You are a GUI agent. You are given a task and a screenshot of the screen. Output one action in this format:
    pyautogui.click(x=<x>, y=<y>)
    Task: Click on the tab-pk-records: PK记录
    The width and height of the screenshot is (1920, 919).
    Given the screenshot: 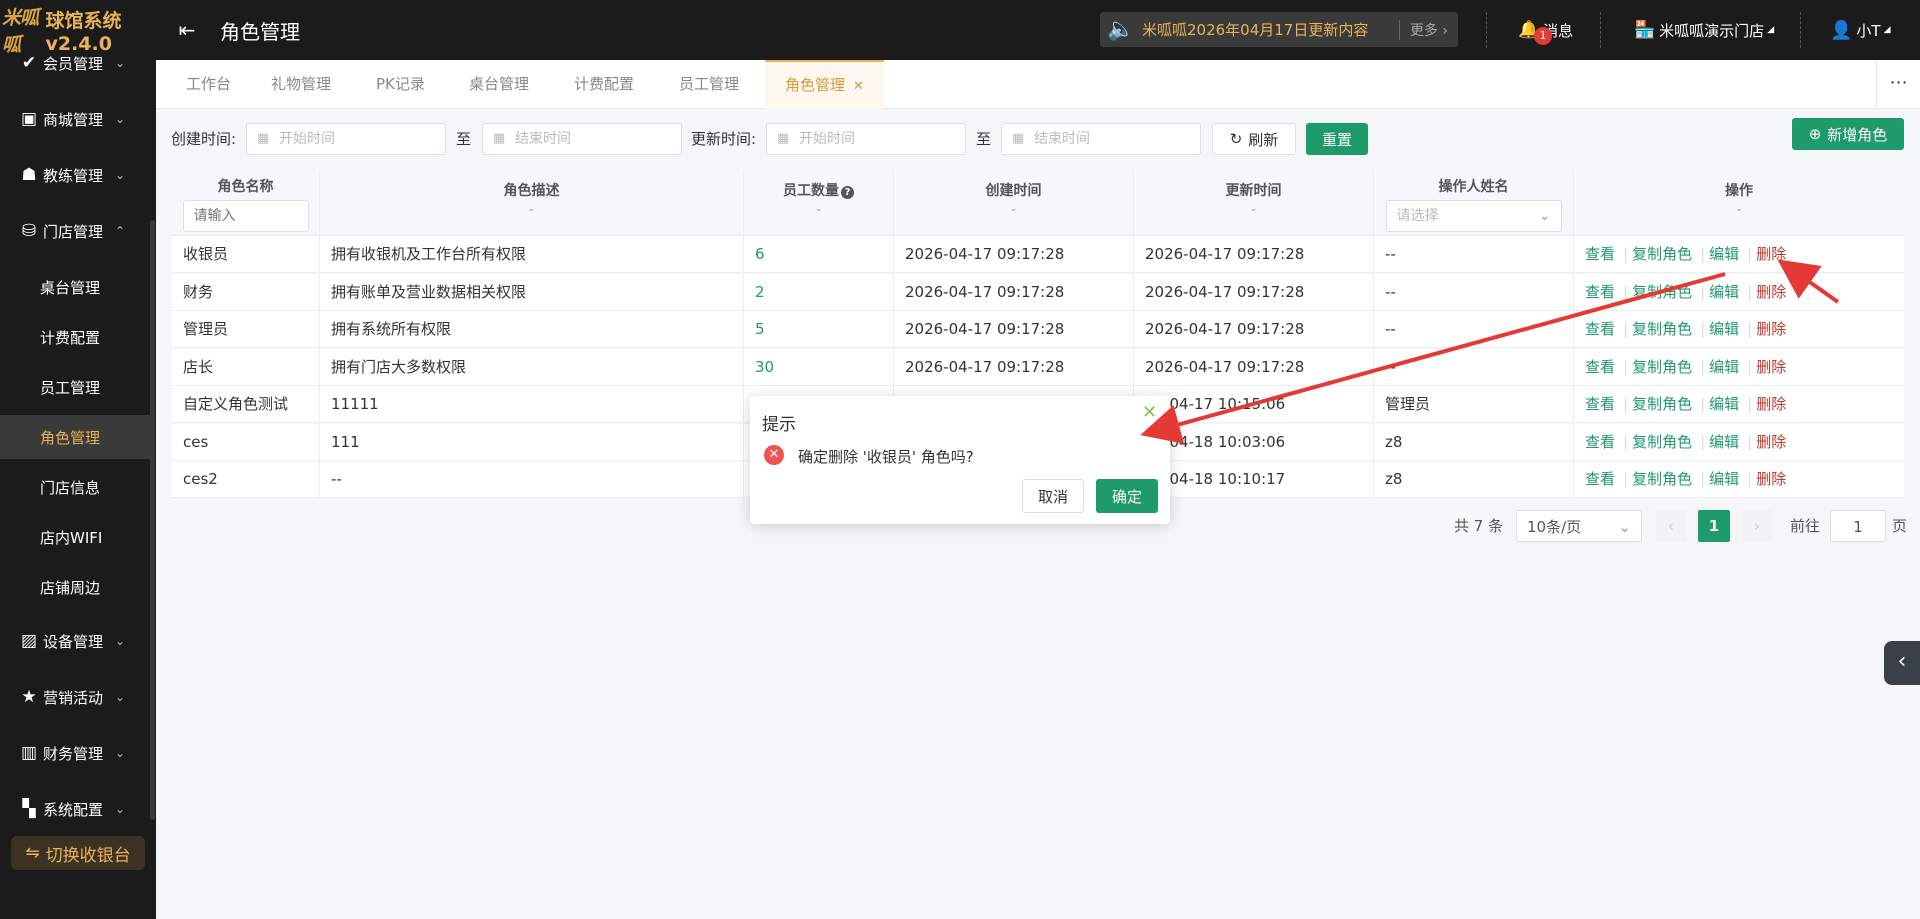 What is the action you would take?
    pyautogui.click(x=400, y=84)
    